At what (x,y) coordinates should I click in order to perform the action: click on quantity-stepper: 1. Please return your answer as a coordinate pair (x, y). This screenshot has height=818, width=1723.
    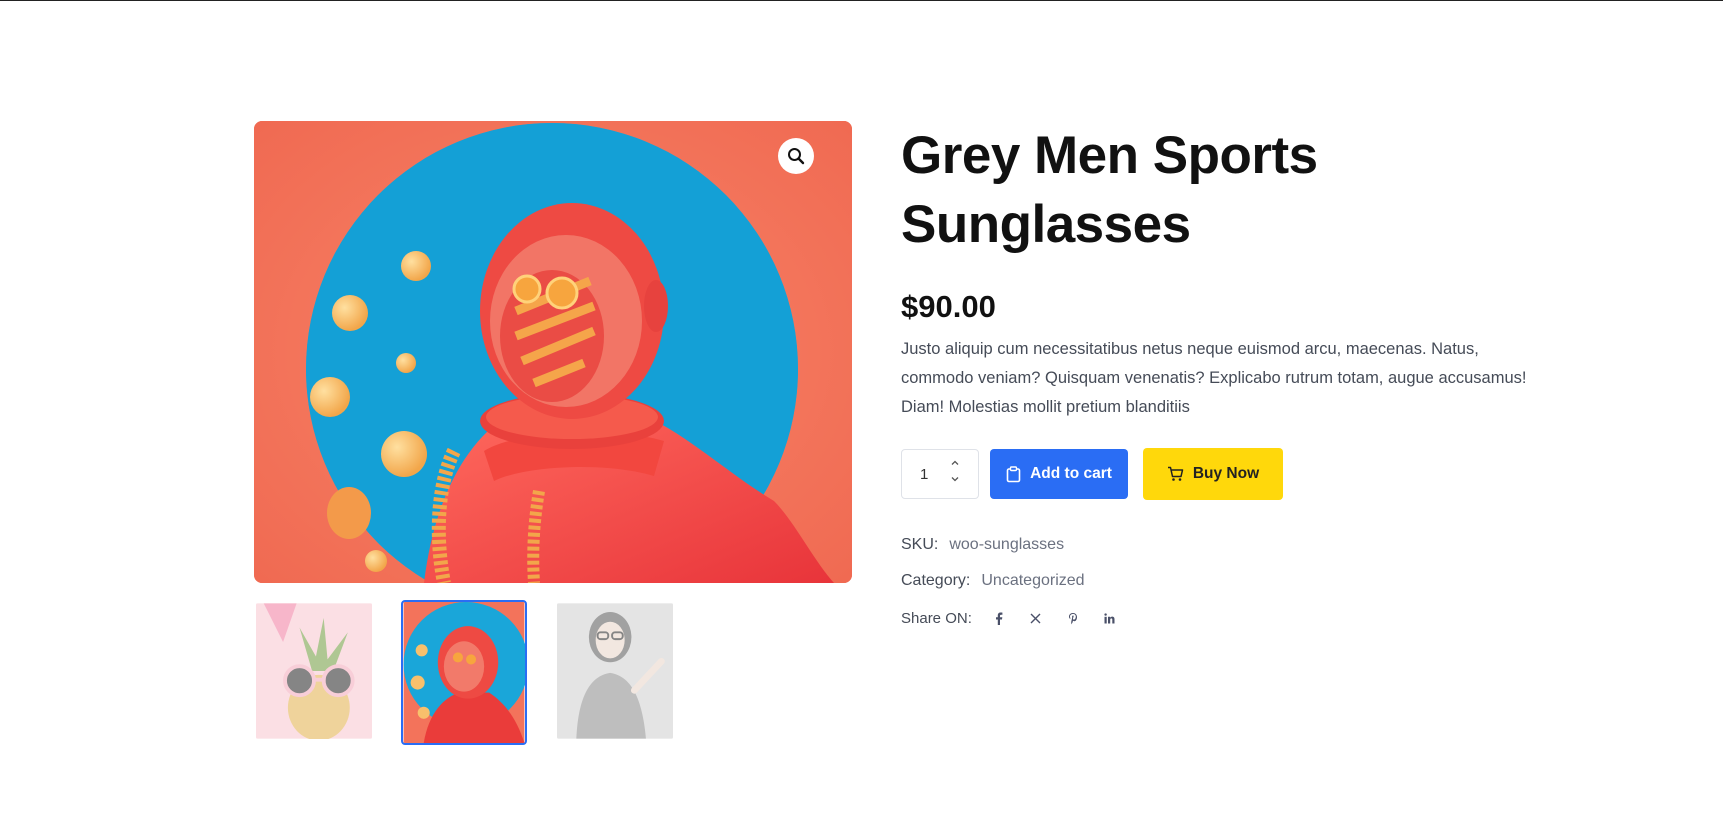
    Looking at the image, I should click on (940, 474).